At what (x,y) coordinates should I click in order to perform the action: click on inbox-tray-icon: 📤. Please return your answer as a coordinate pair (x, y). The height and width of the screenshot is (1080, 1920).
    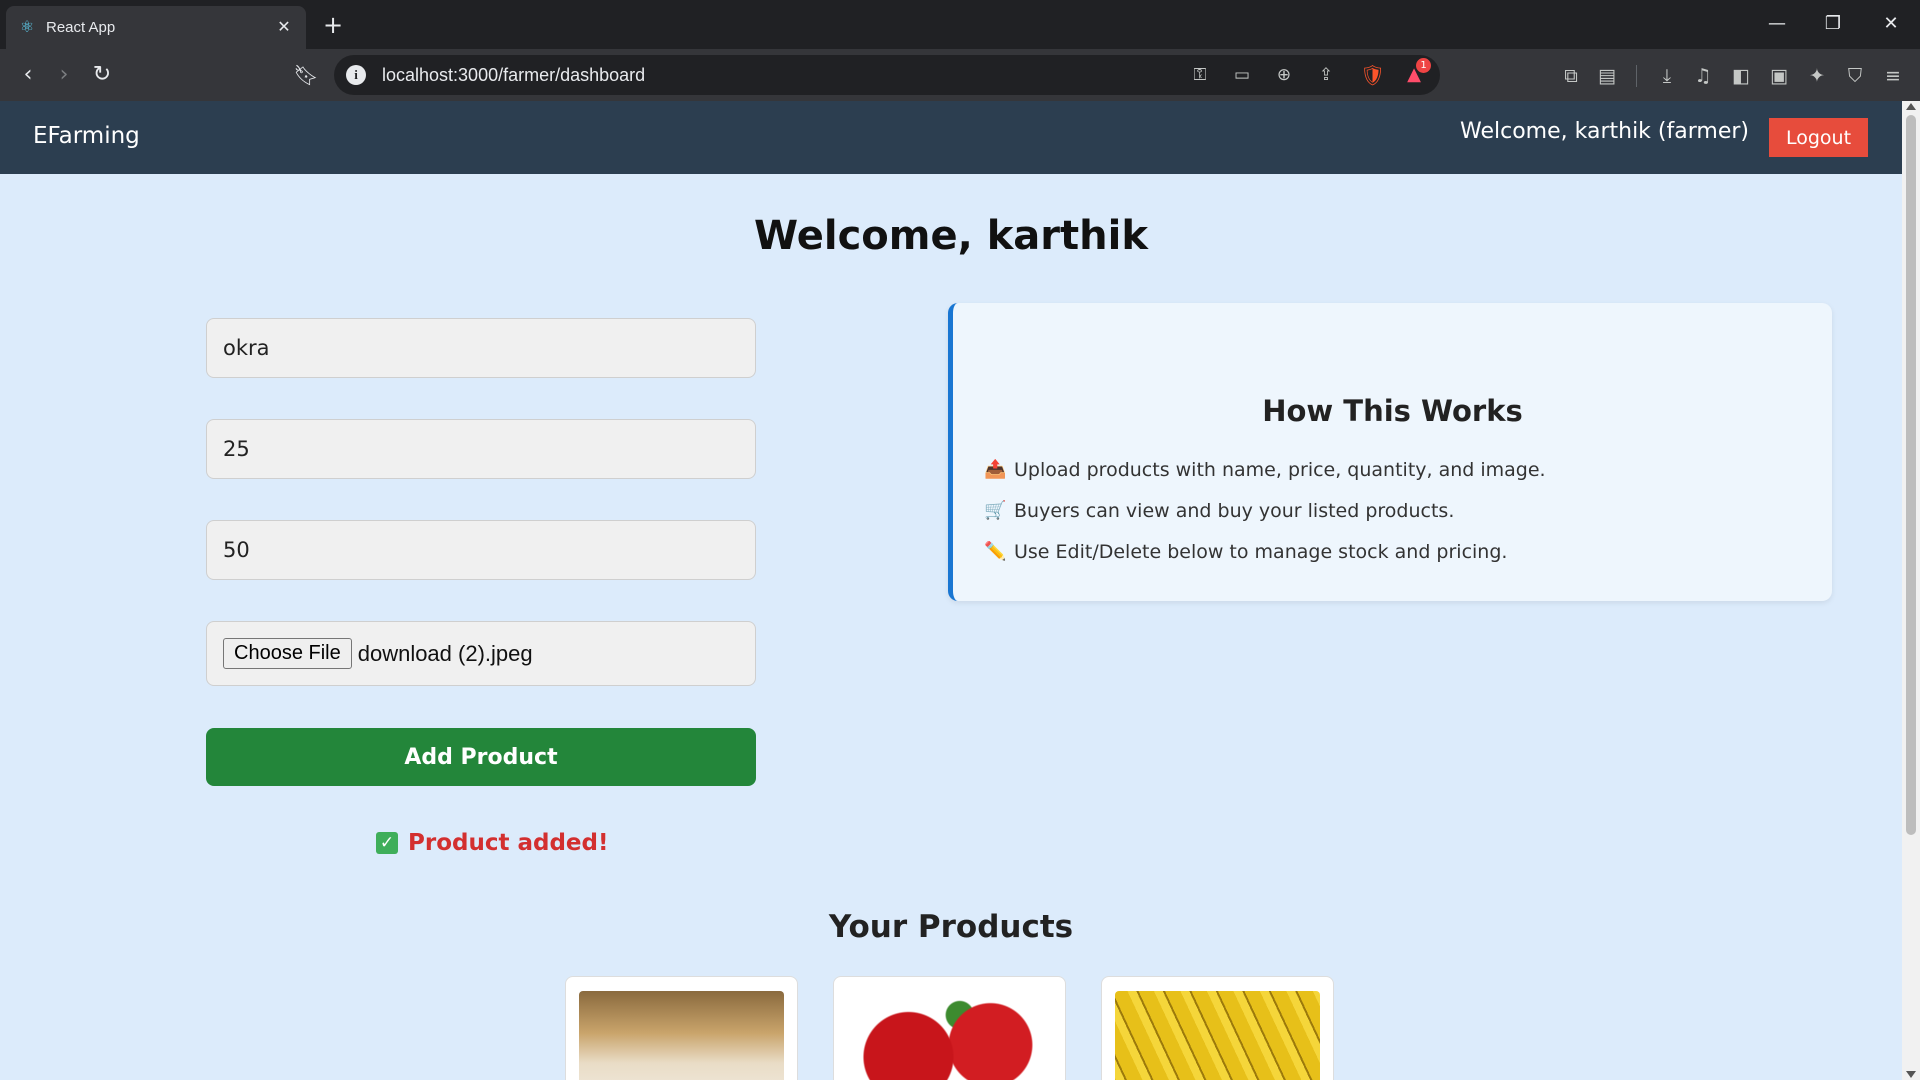
    Looking at the image, I should click on (995, 469).